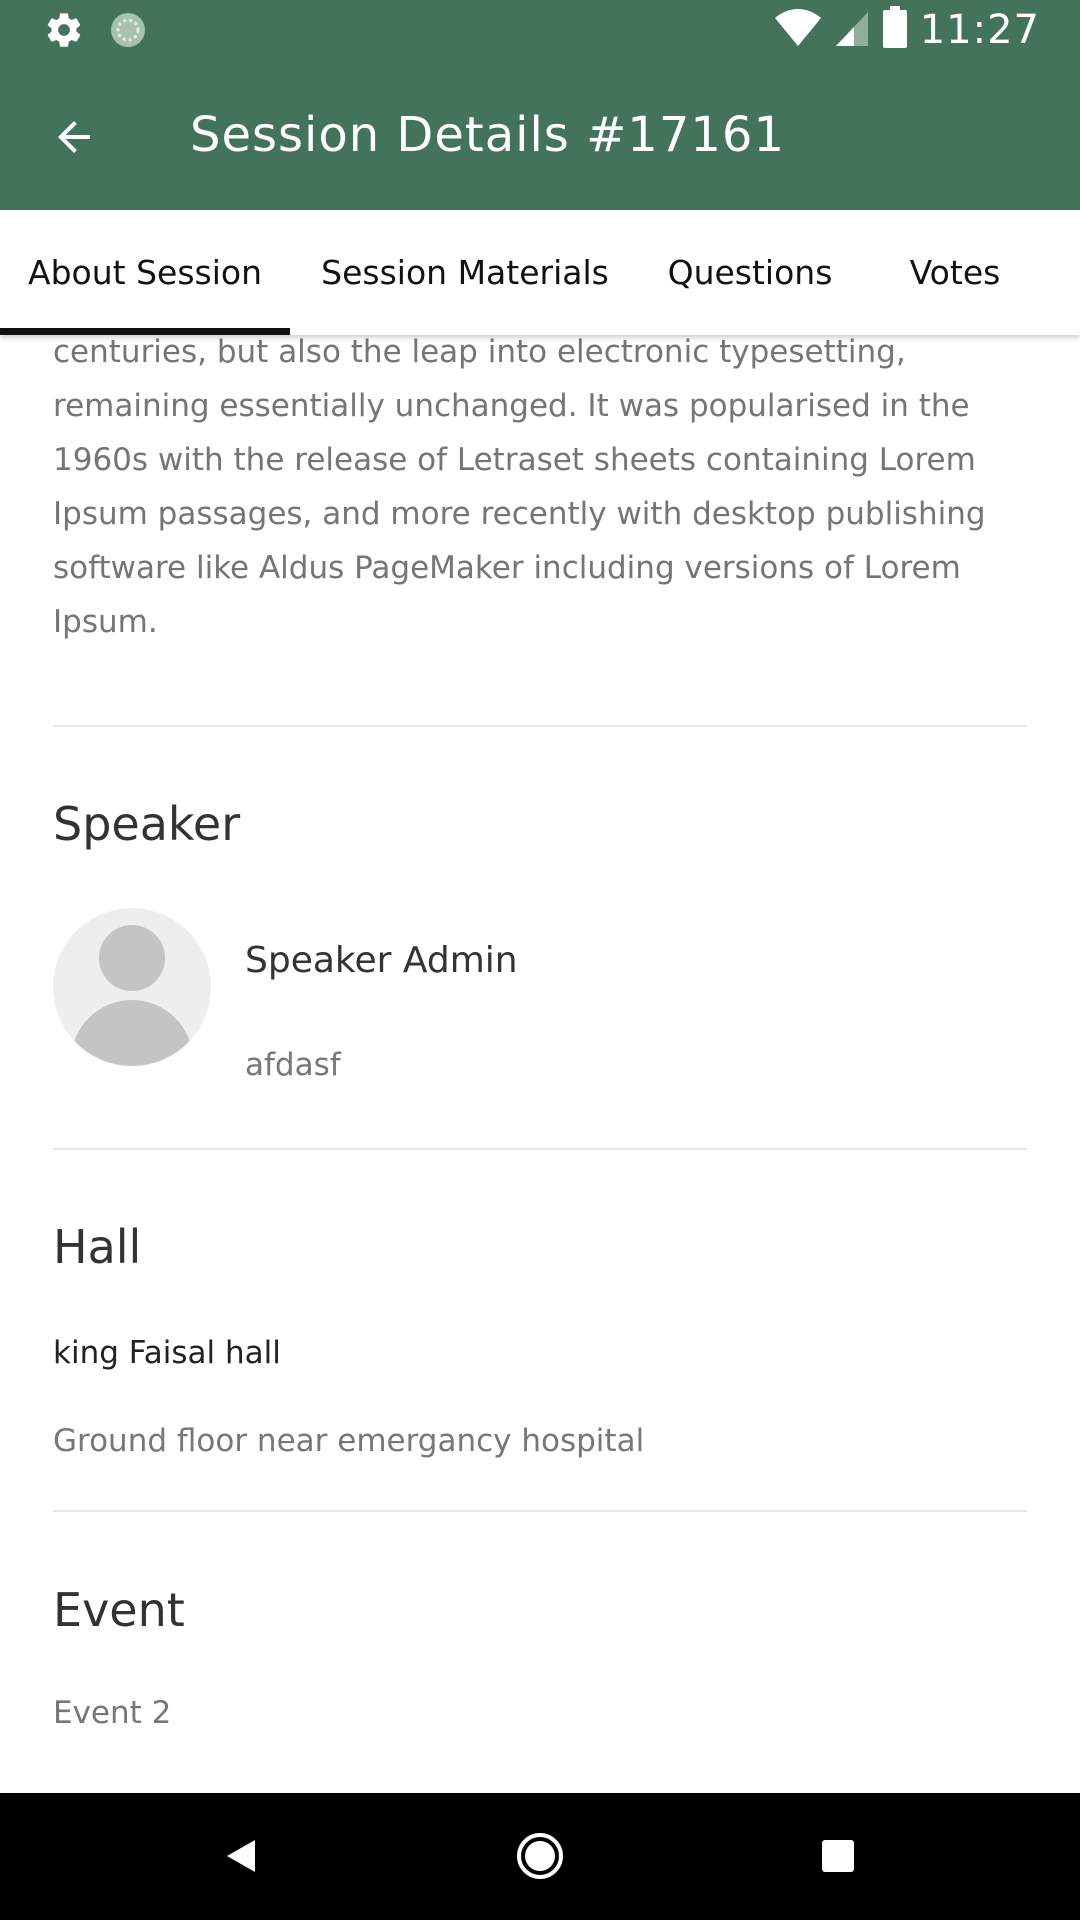 The image size is (1080, 1920). Describe the element at coordinates (798, 30) in the screenshot. I see `wifi-icon` at that location.